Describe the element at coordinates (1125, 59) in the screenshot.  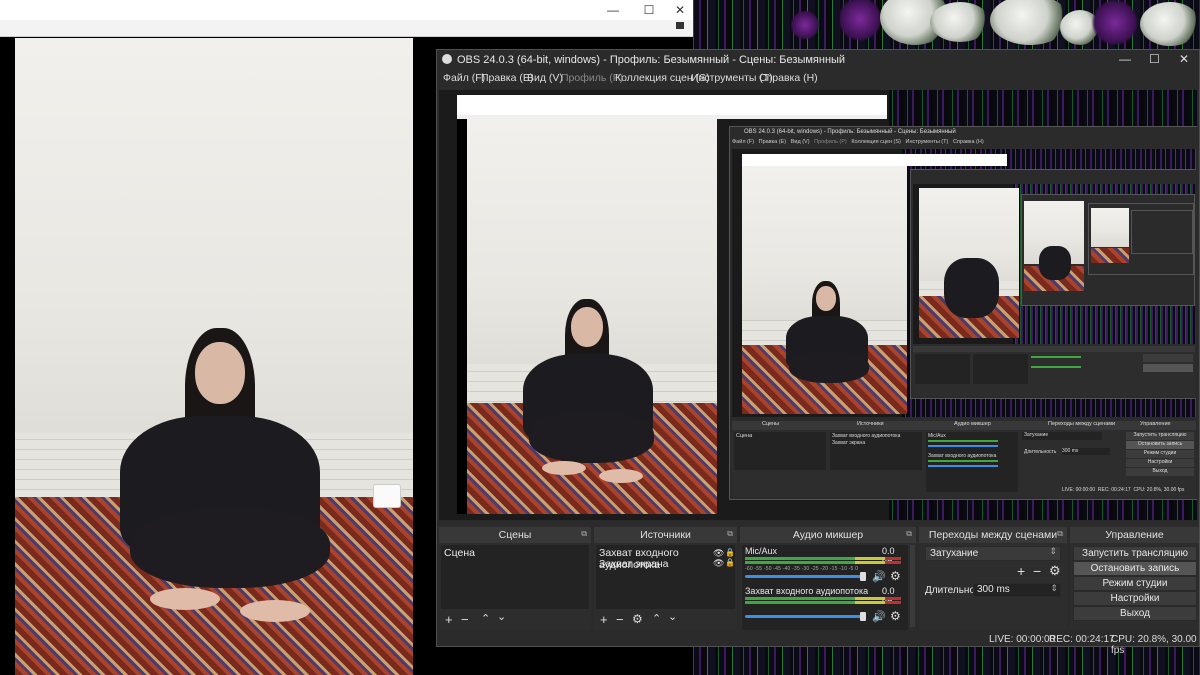
I see `obs-minimize-button: —` at that location.